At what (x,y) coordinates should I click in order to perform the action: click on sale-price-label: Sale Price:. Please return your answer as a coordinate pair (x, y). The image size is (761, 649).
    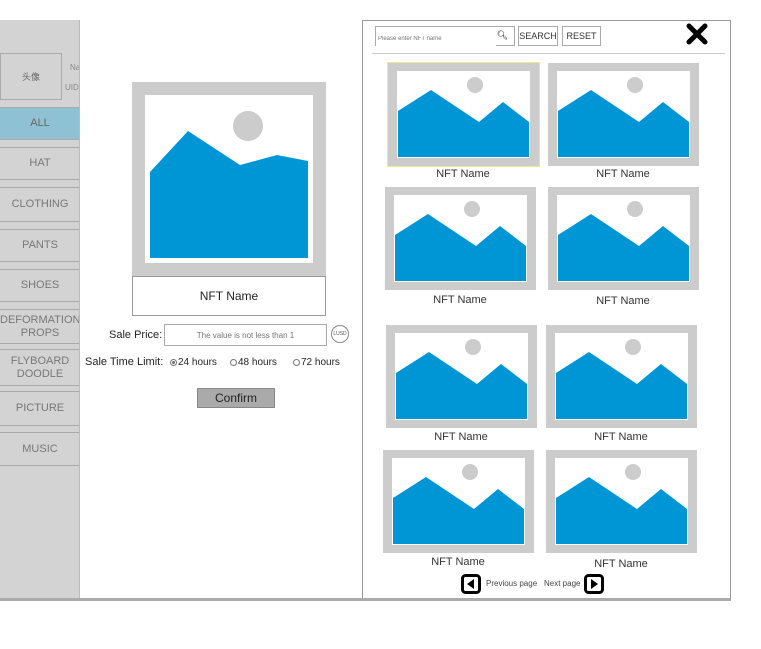
    Looking at the image, I should click on (136, 335).